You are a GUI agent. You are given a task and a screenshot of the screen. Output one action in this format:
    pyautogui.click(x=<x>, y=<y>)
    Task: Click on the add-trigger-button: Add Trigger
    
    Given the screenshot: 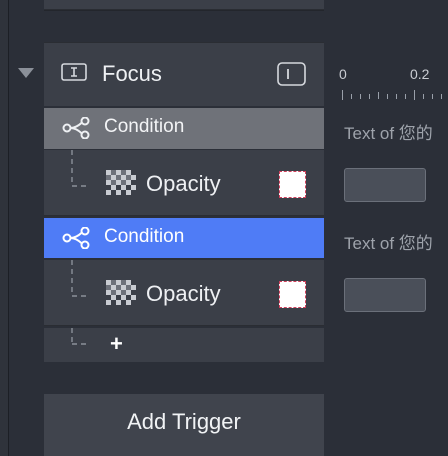 What is the action you would take?
    pyautogui.click(x=184, y=425)
    